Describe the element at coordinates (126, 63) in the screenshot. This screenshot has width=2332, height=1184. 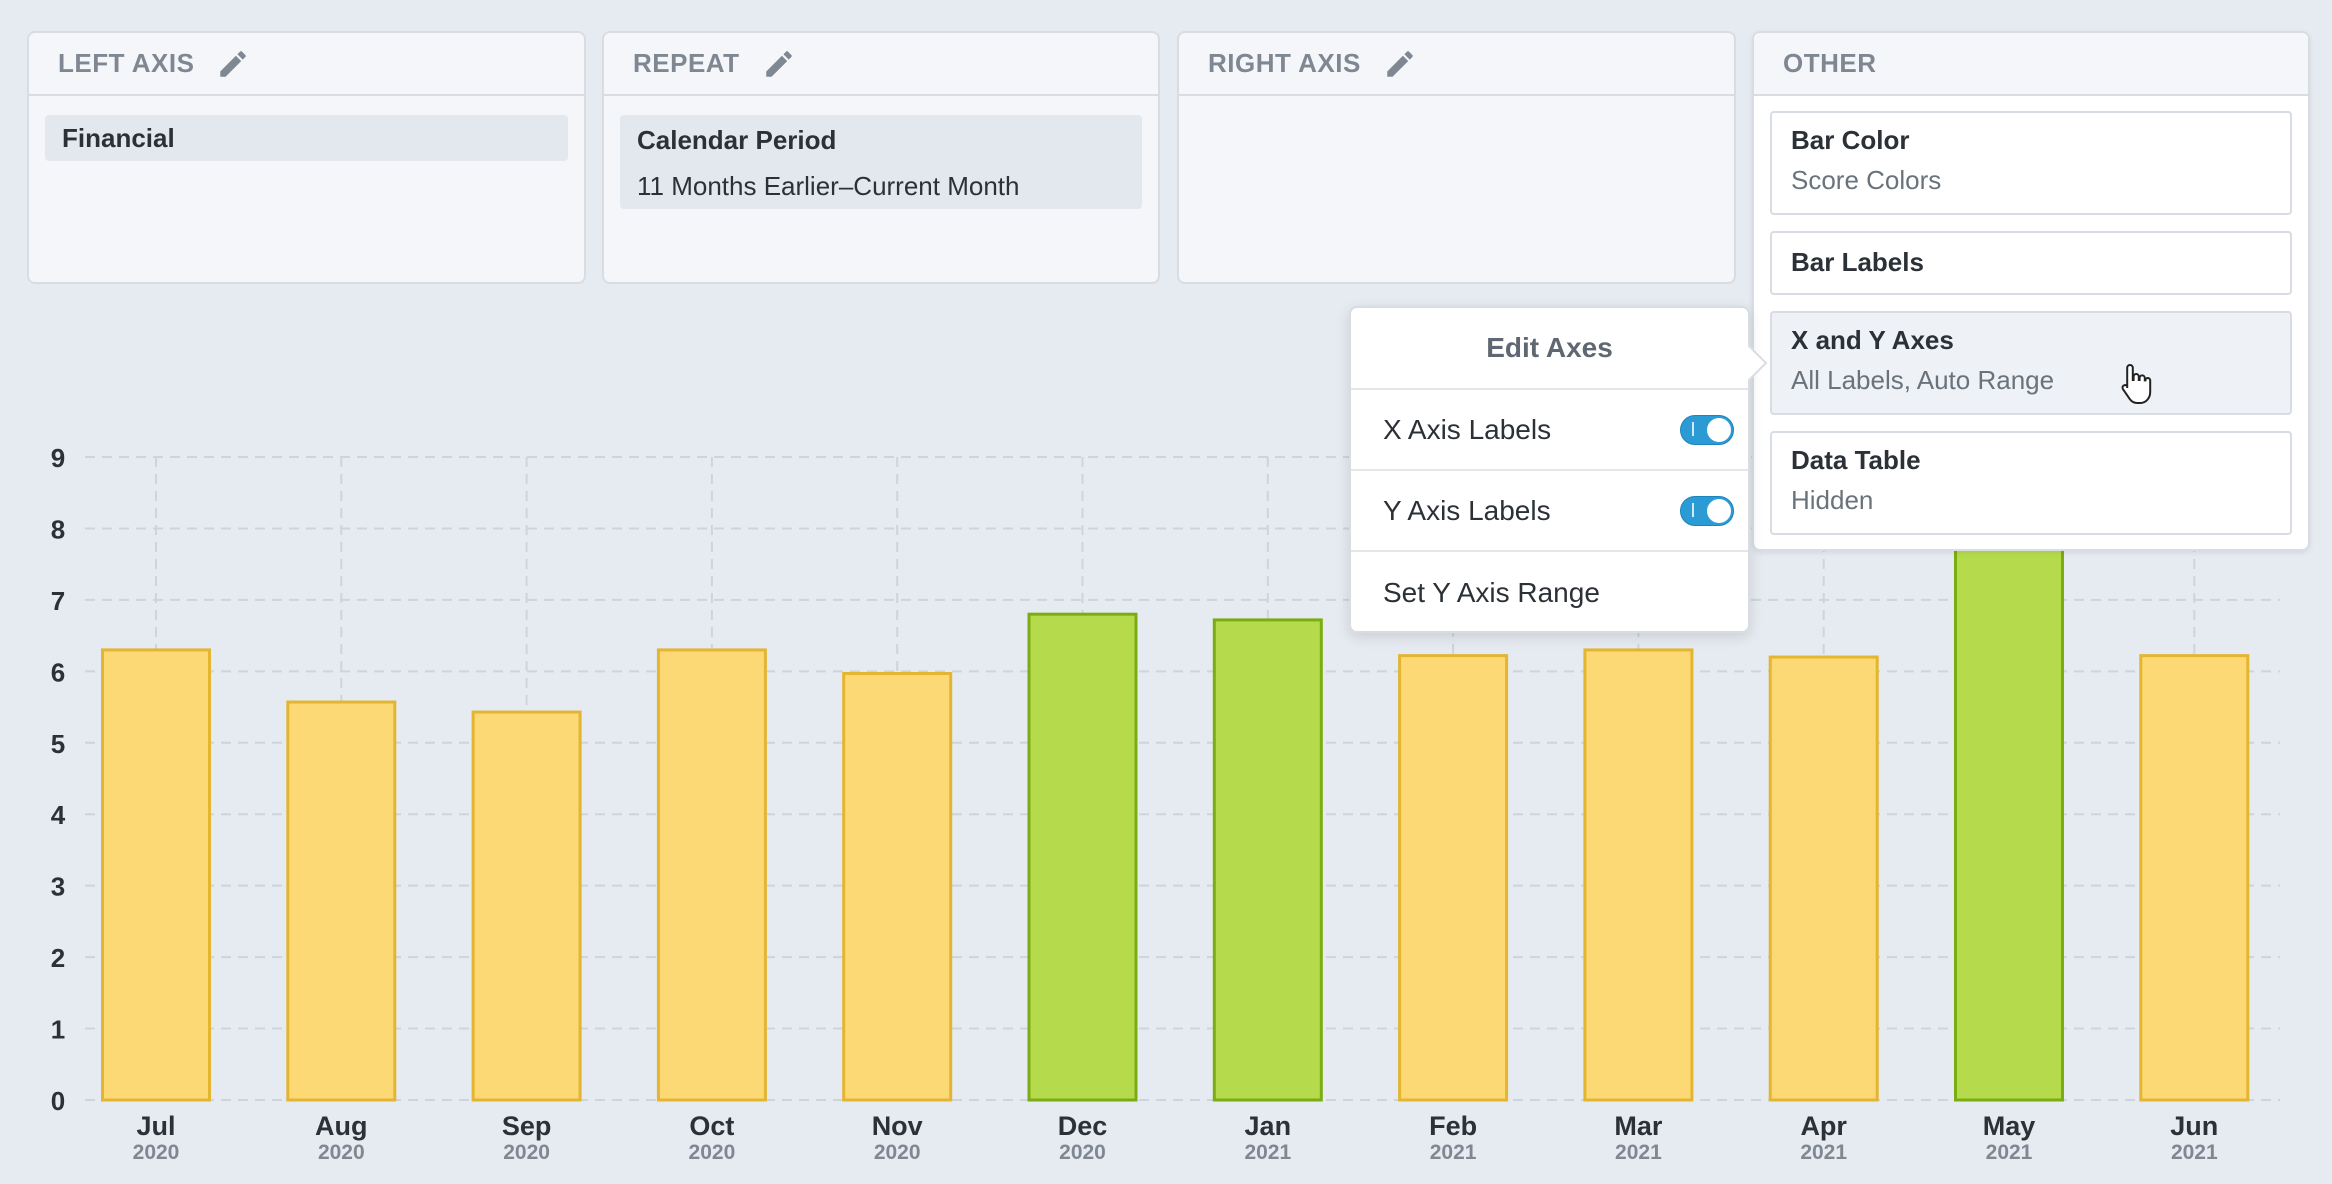
I see `left-axis-title: LEFT AXIS` at that location.